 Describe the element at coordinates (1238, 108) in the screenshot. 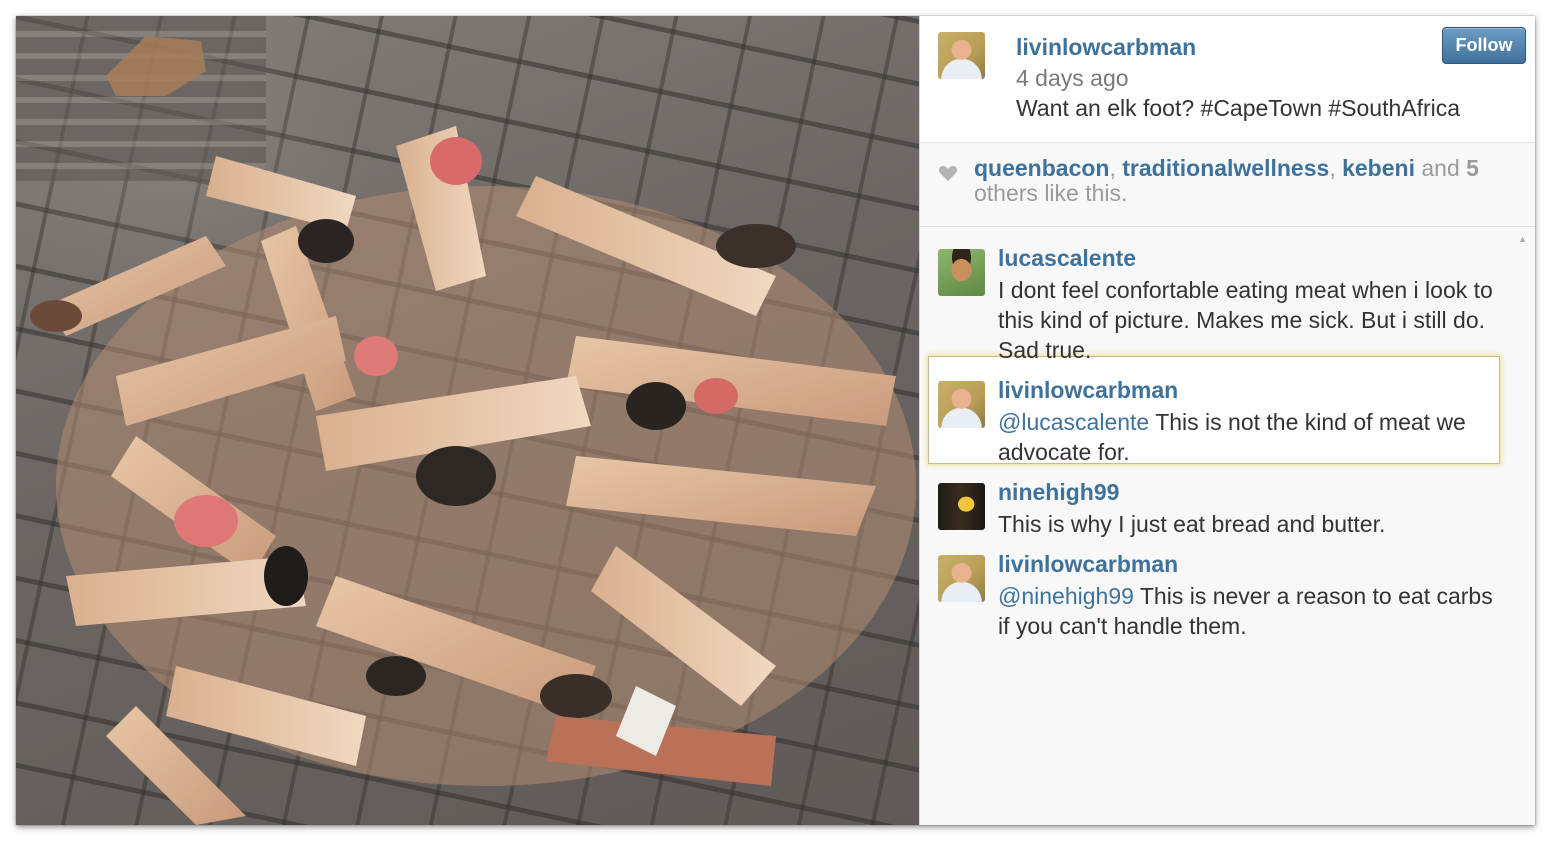

I see `post-caption: Want an elk foot? #CapeTown #SouthAfrica` at that location.